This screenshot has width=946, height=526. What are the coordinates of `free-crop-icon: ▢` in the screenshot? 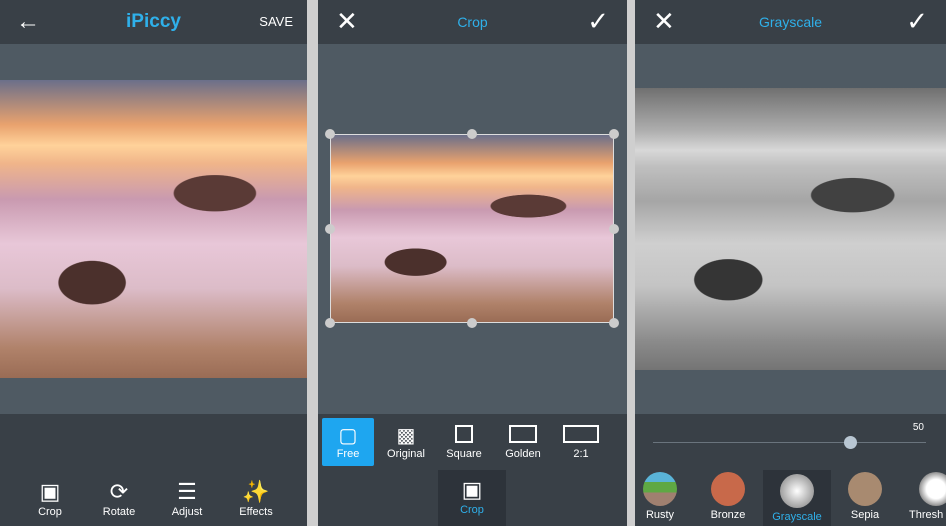 It's located at (348, 436).